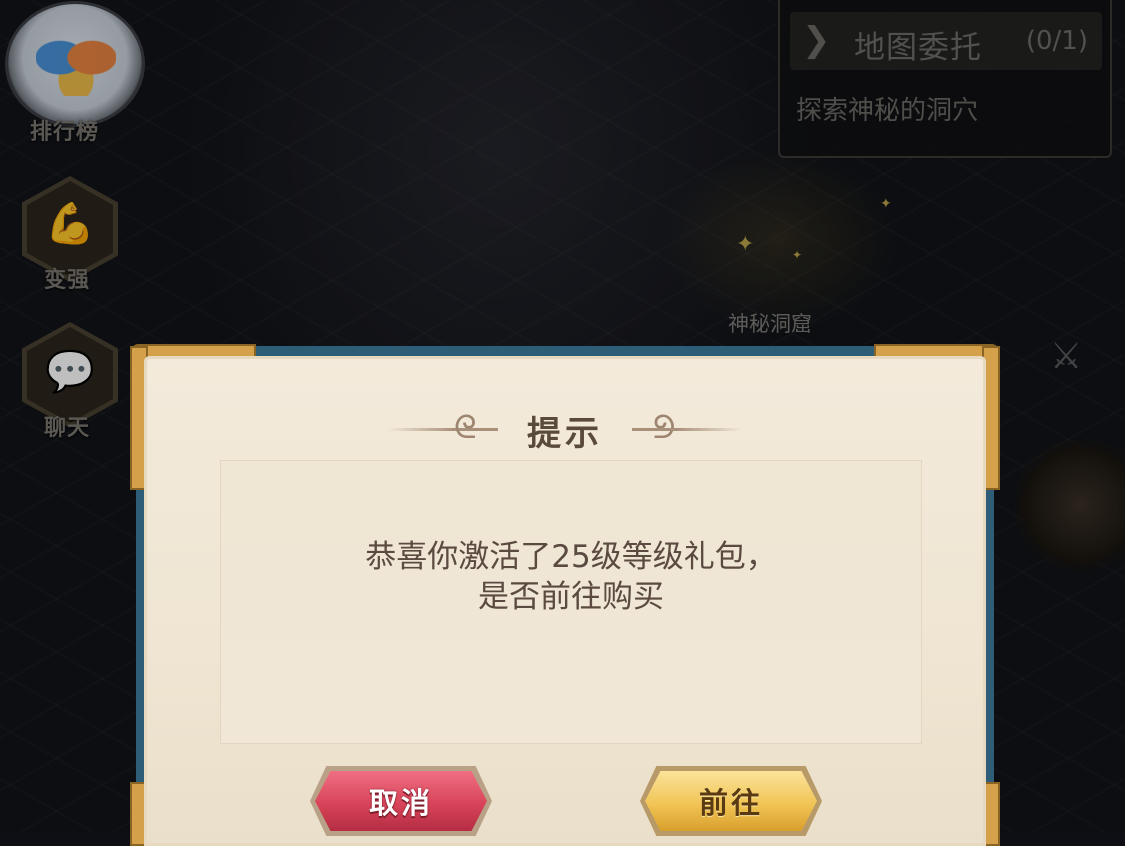 The image size is (1125, 846). What do you see at coordinates (571, 597) in the screenshot?
I see `dialog-message-line2: 是否前往购买` at bounding box center [571, 597].